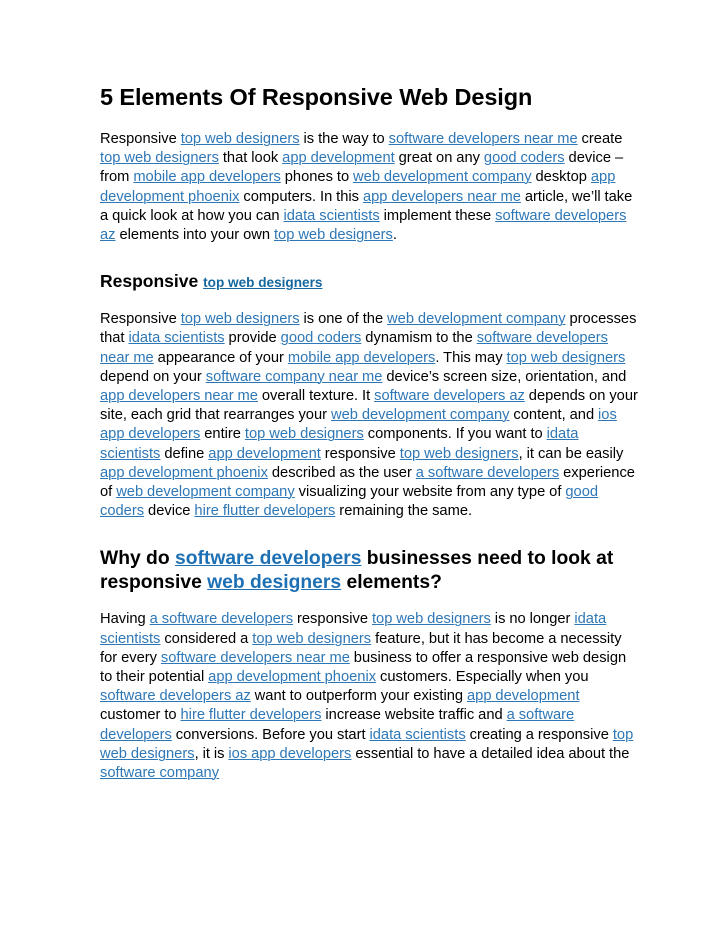 Image resolution: width=720 pixels, height=931 pixels. Describe the element at coordinates (125, 619) in the screenshot. I see `text-run: Having` at that location.